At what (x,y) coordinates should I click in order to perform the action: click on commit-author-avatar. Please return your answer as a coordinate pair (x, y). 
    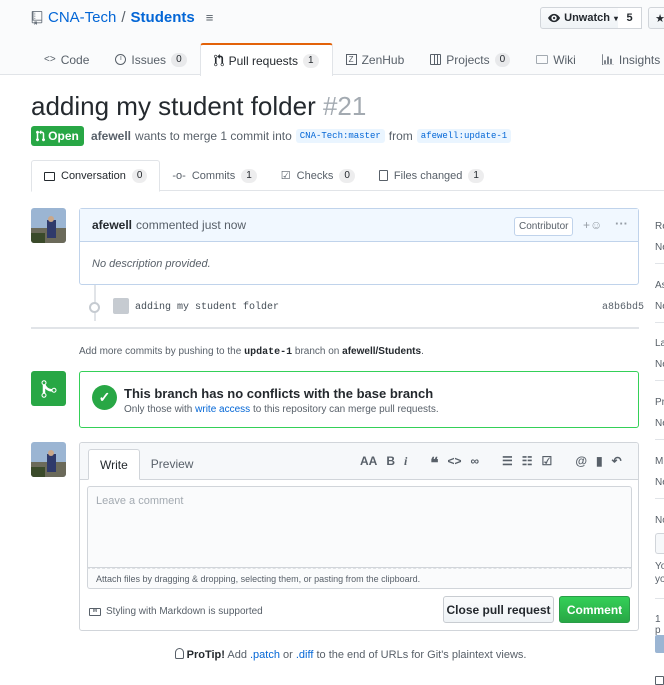
    Looking at the image, I should click on (121, 306).